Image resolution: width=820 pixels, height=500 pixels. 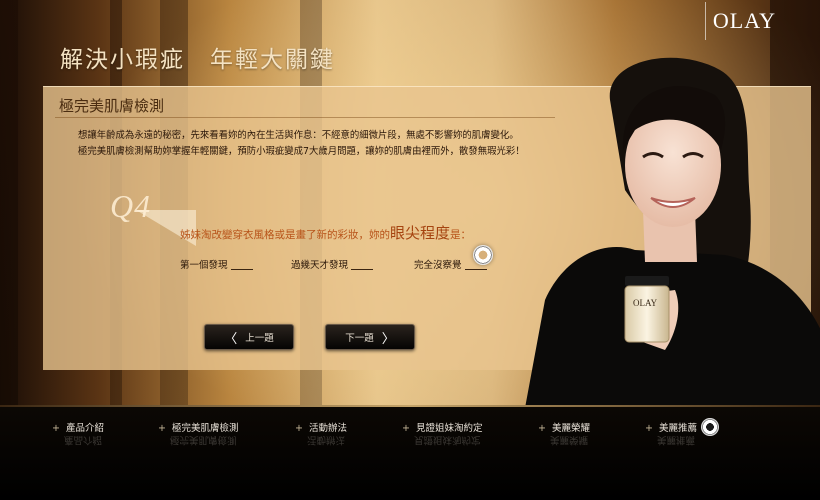 What do you see at coordinates (570, 428) in the screenshot?
I see `menu-label: 美麗榮耀` at bounding box center [570, 428].